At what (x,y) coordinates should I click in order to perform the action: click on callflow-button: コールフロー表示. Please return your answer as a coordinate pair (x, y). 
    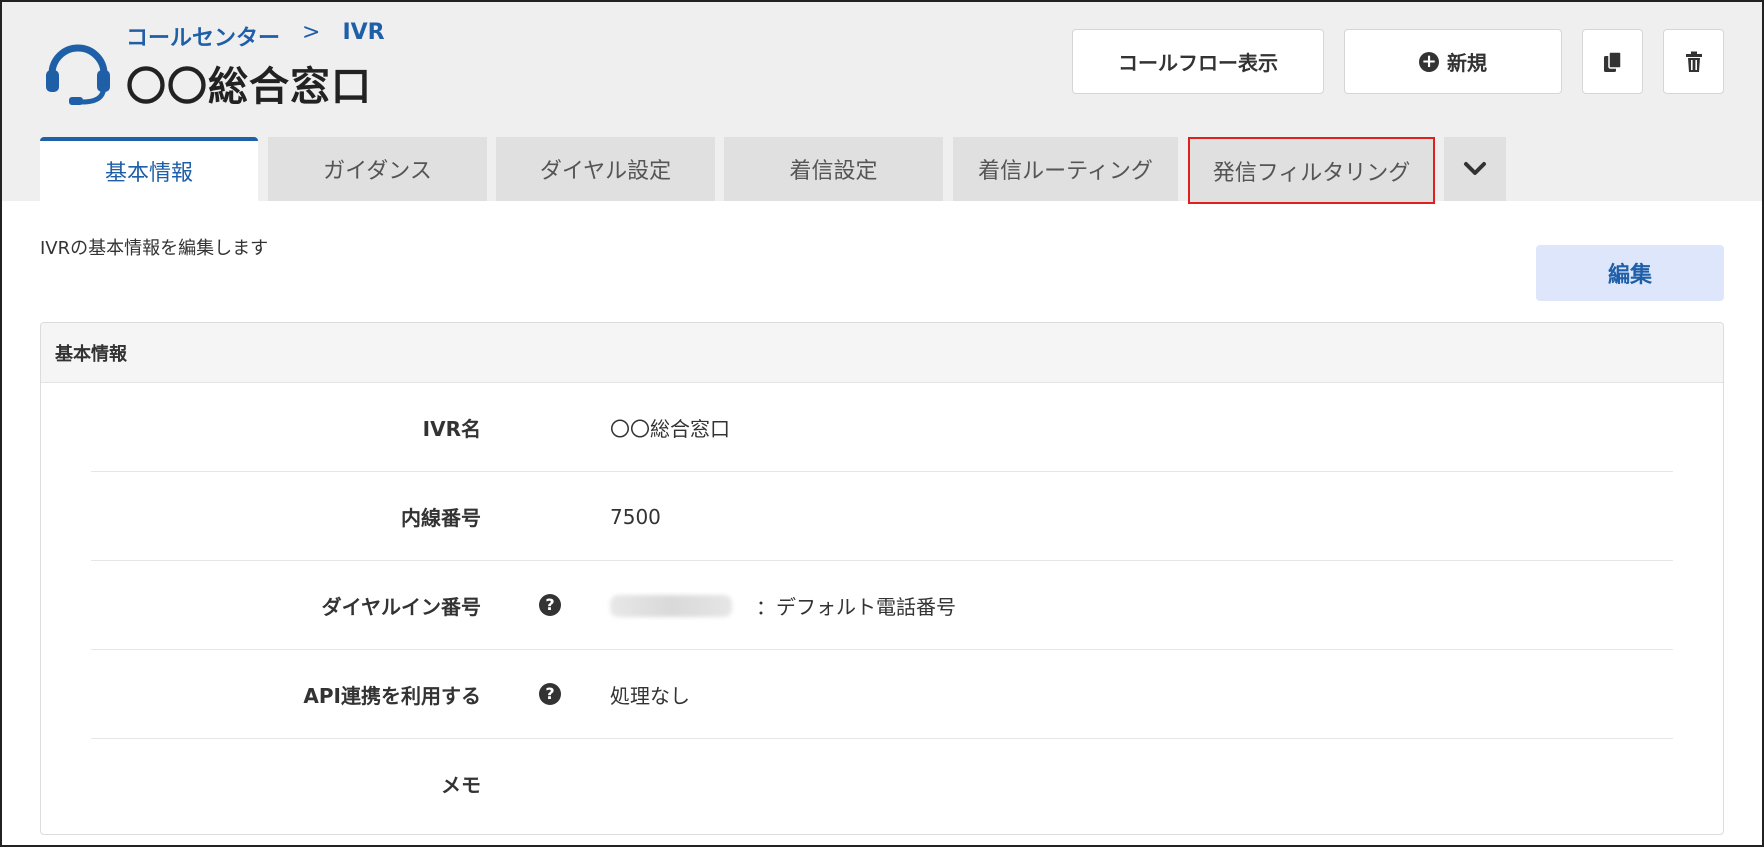
    Looking at the image, I should click on (1198, 61).